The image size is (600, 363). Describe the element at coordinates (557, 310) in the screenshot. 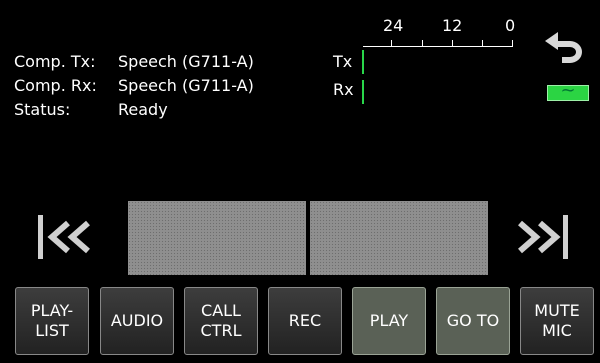

I see `button-line: MUTE` at that location.